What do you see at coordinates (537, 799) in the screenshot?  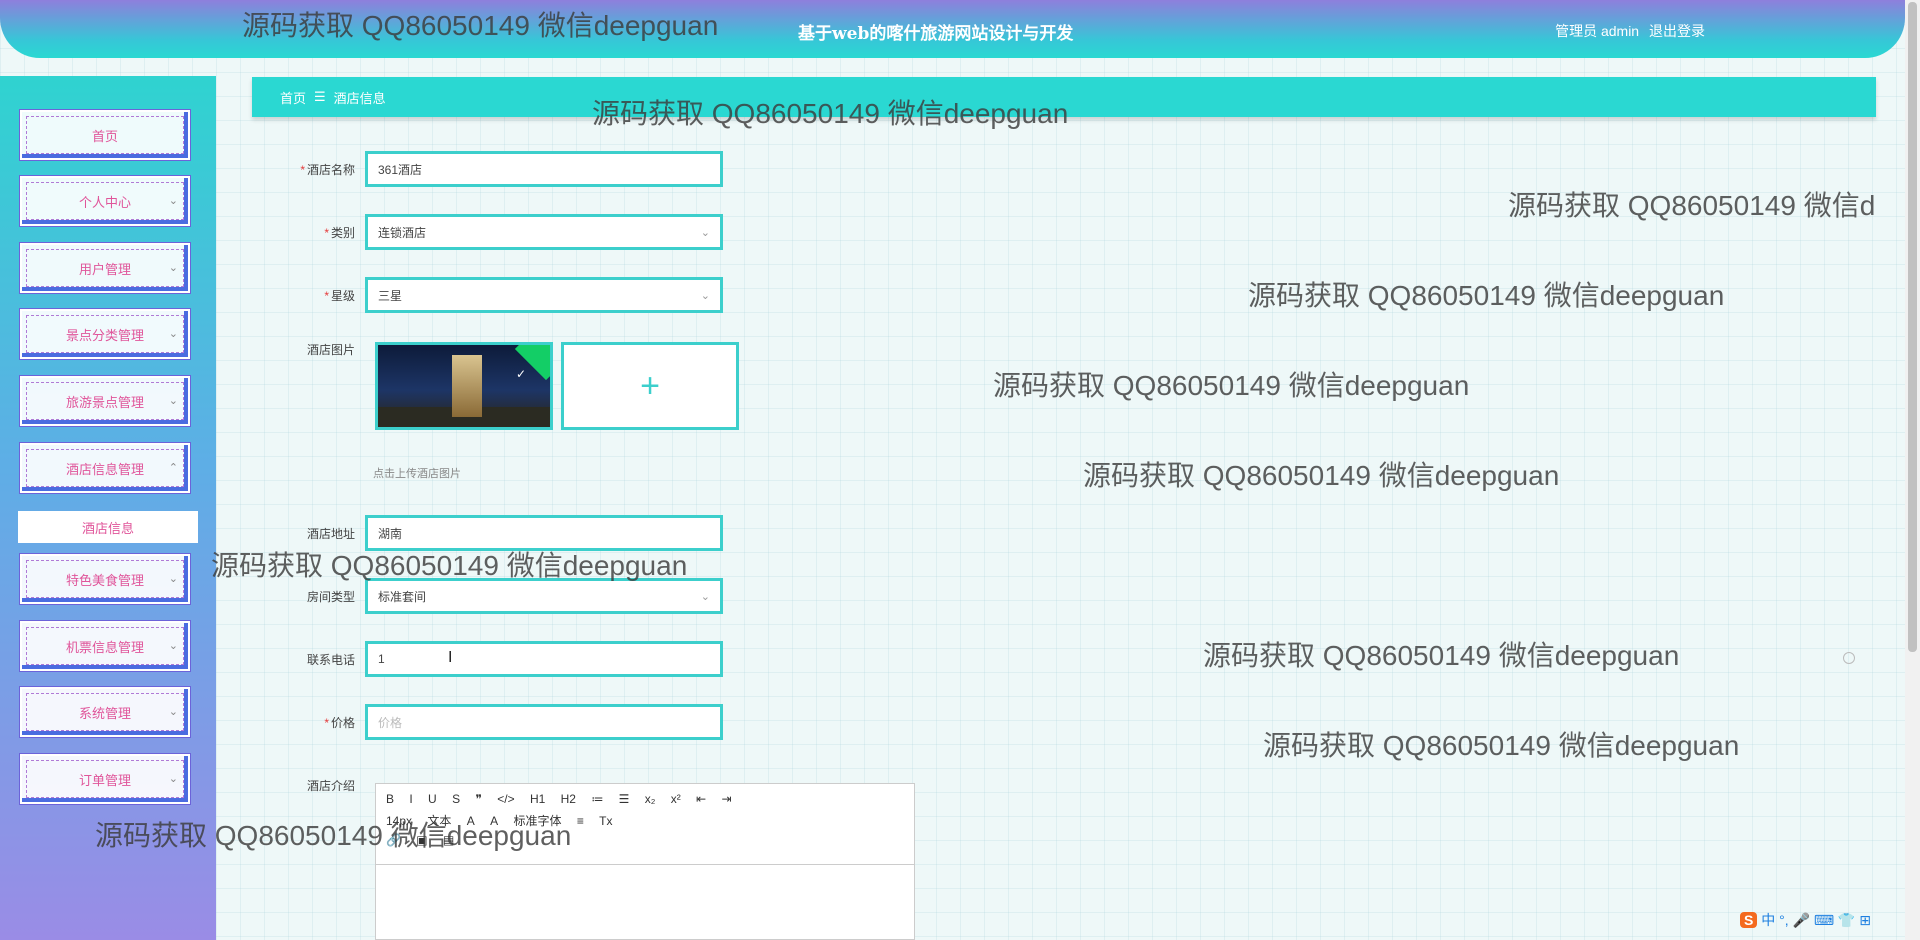 I see `h1-button: H1` at bounding box center [537, 799].